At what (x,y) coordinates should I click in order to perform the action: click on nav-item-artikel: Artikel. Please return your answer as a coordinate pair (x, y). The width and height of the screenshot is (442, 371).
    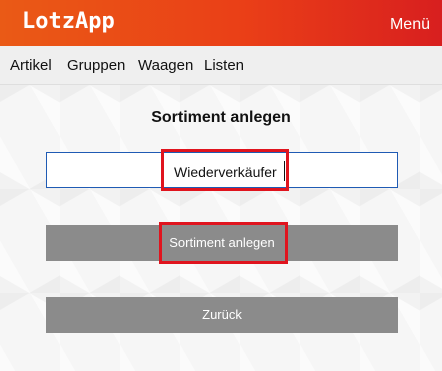
    Looking at the image, I should click on (31, 65).